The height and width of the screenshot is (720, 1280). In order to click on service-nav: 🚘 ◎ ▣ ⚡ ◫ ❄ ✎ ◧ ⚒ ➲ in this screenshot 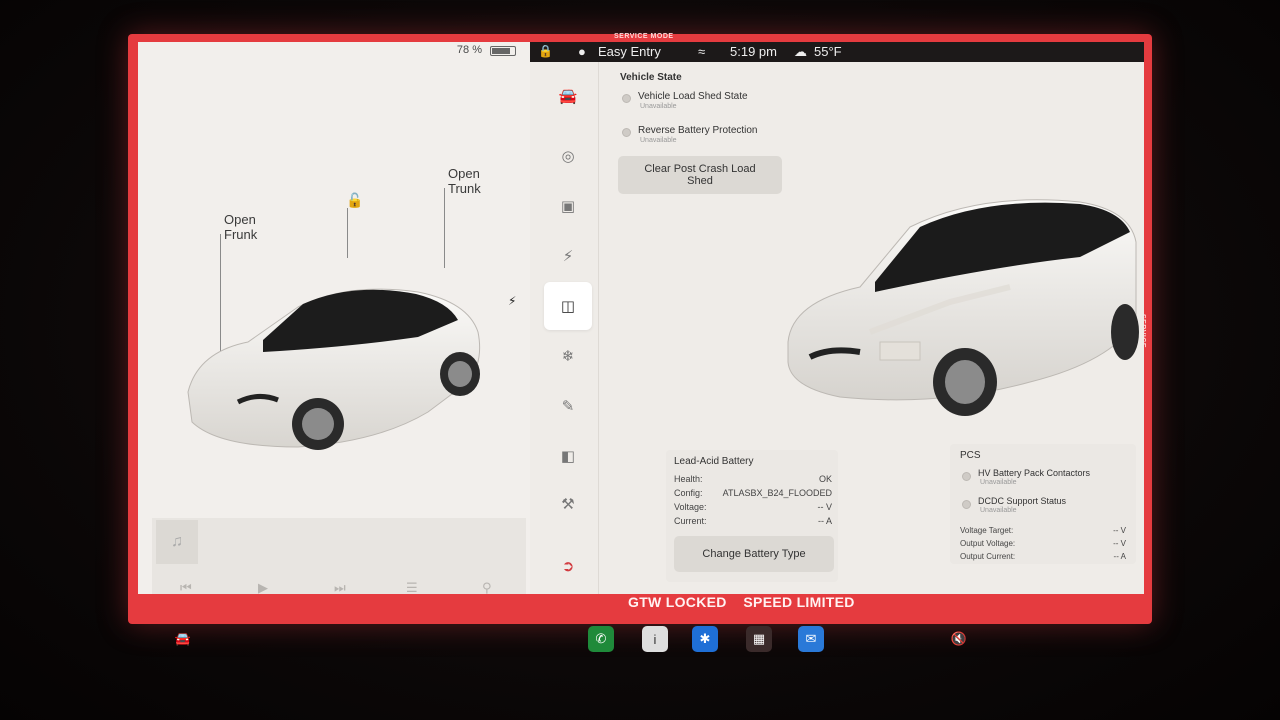, I will do `click(568, 337)`.